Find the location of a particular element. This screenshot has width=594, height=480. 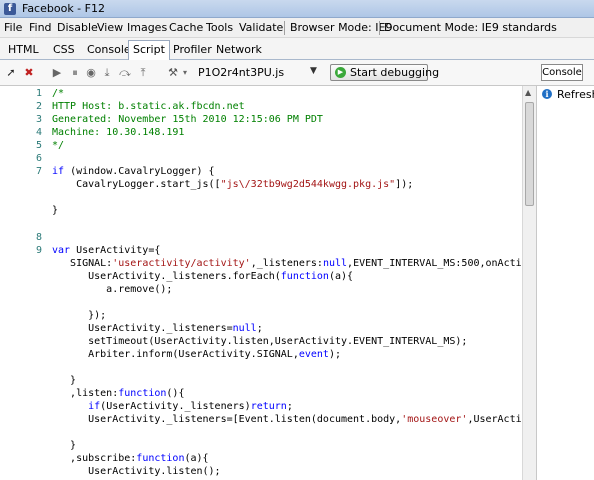

line-number: 8 is located at coordinates (21, 237).